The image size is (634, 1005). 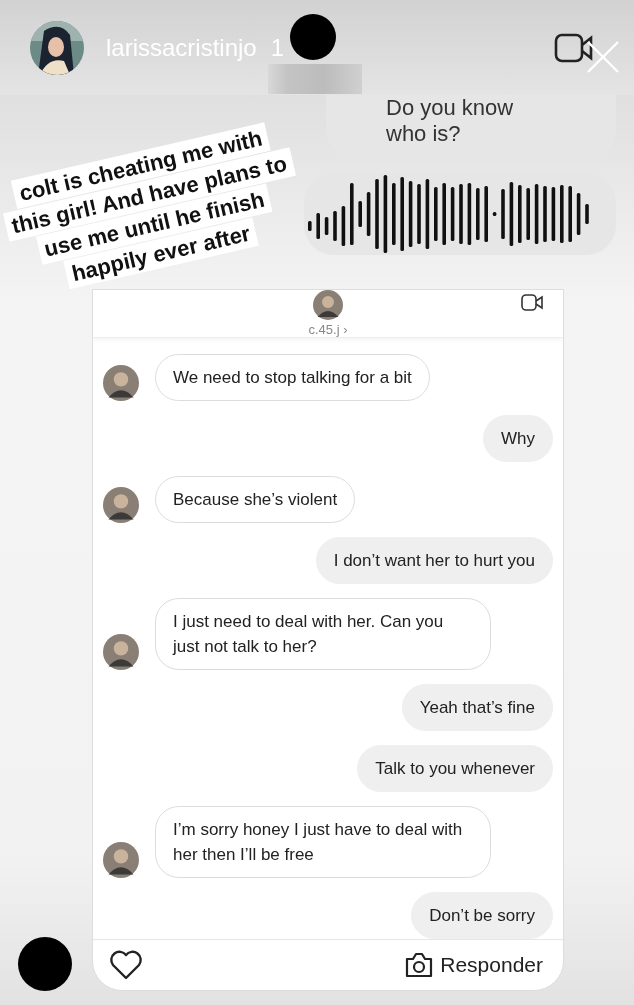 I want to click on message-bubble: Because she’s violent, so click(x=255, y=499).